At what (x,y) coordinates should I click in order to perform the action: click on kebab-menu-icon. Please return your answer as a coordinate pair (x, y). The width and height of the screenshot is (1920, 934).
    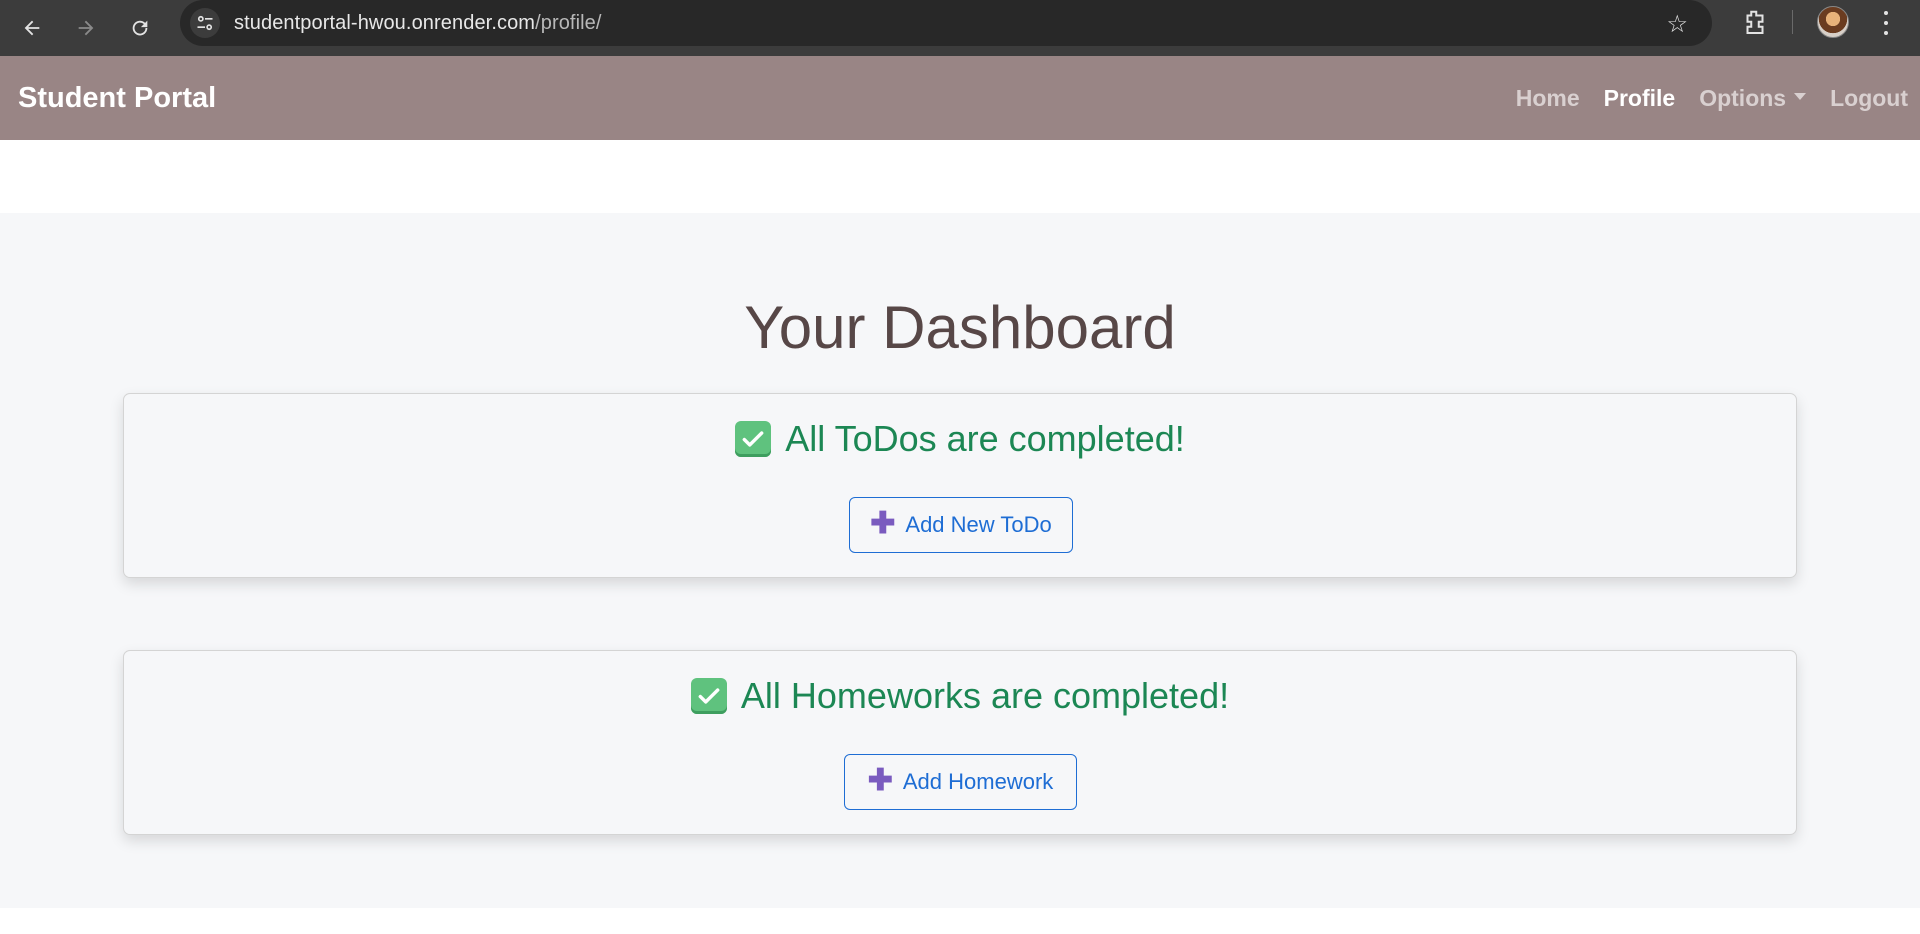
    Looking at the image, I should click on (1886, 23).